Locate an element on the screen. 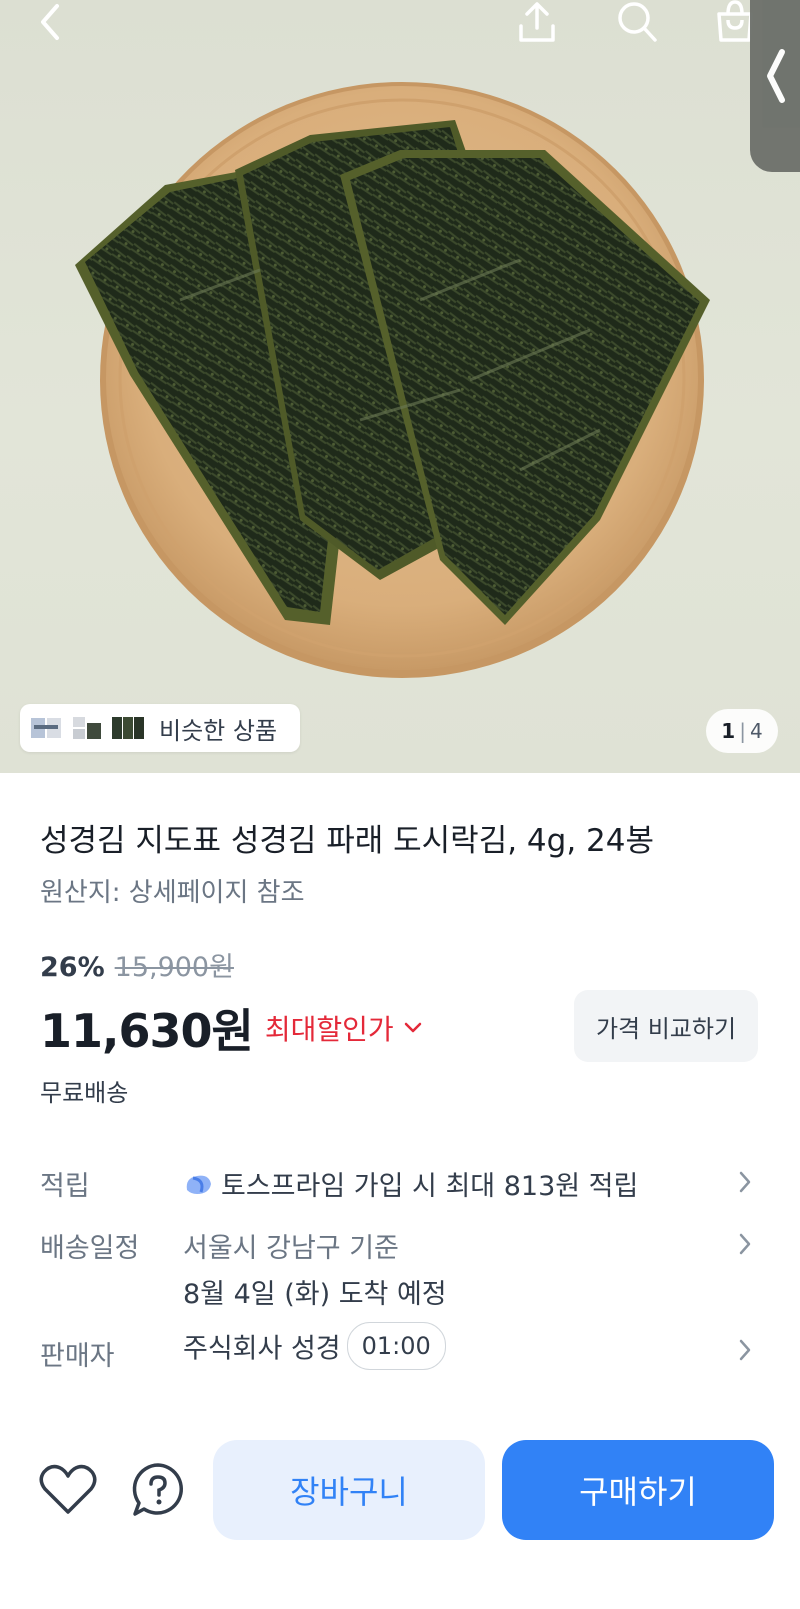  image-total: 4 is located at coordinates (756, 731).